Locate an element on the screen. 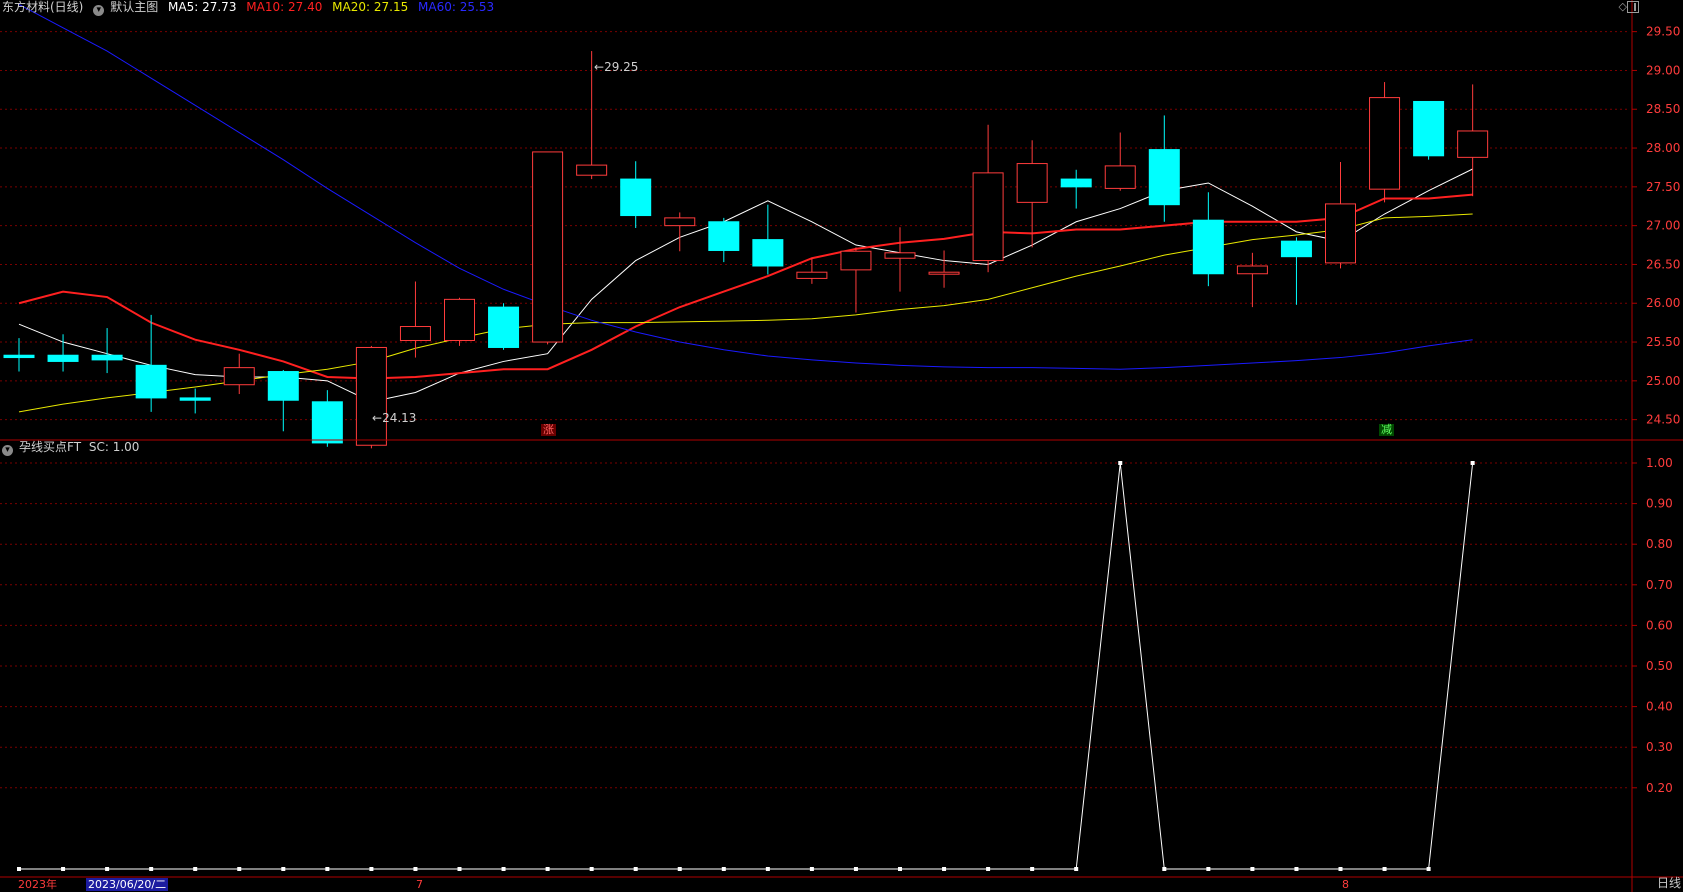 This screenshot has height=892, width=1683. price-tick-label: 29.50 is located at coordinates (1663, 32).